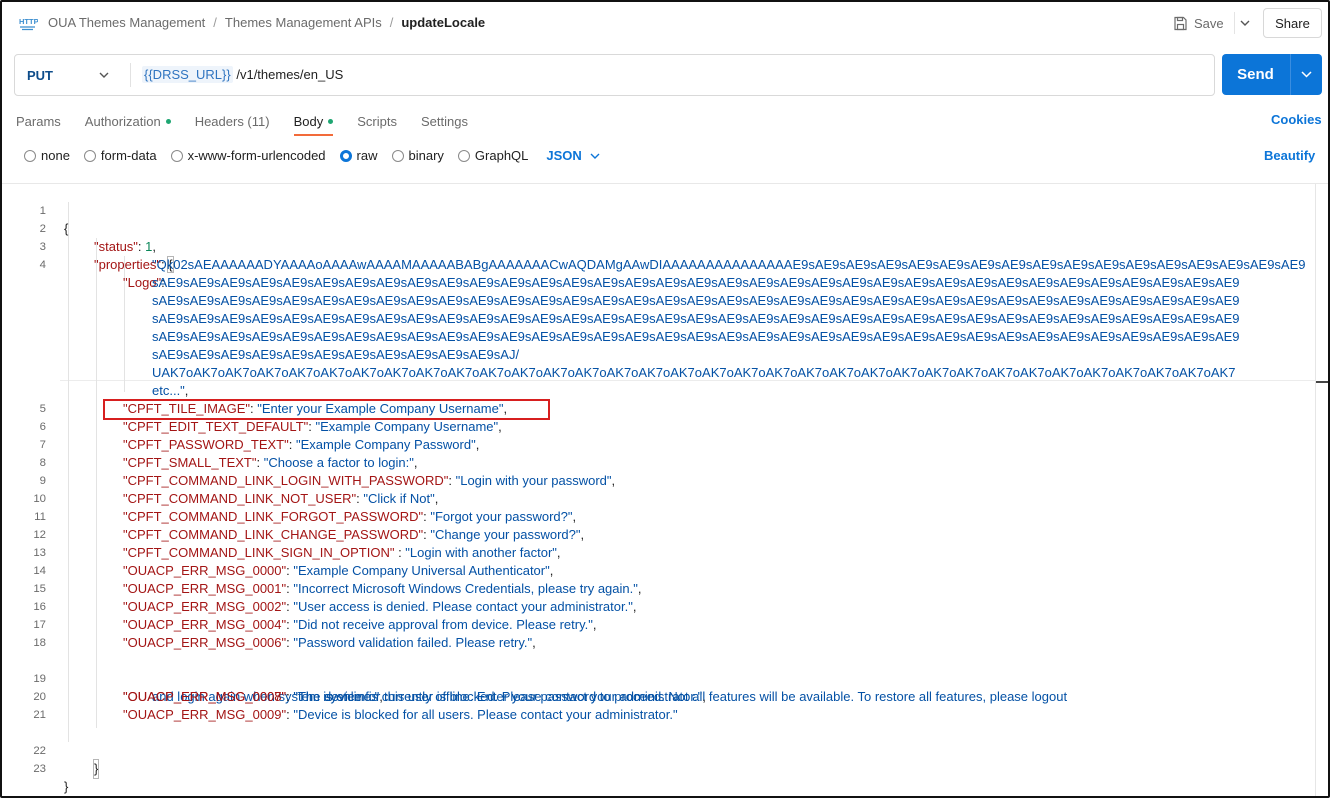 This screenshot has height=798, width=1330. I want to click on body-type-none: none, so click(47, 155).